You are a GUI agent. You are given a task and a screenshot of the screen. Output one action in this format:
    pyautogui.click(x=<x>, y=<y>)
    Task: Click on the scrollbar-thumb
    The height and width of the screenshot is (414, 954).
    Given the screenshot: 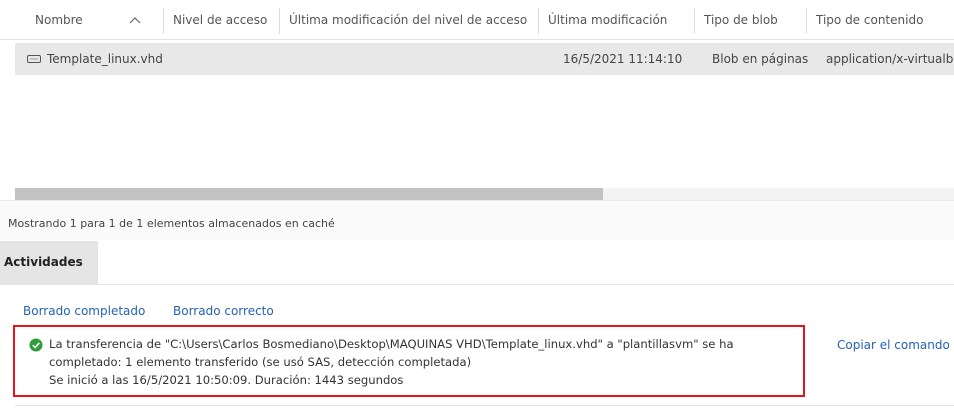 What is the action you would take?
    pyautogui.click(x=309, y=194)
    